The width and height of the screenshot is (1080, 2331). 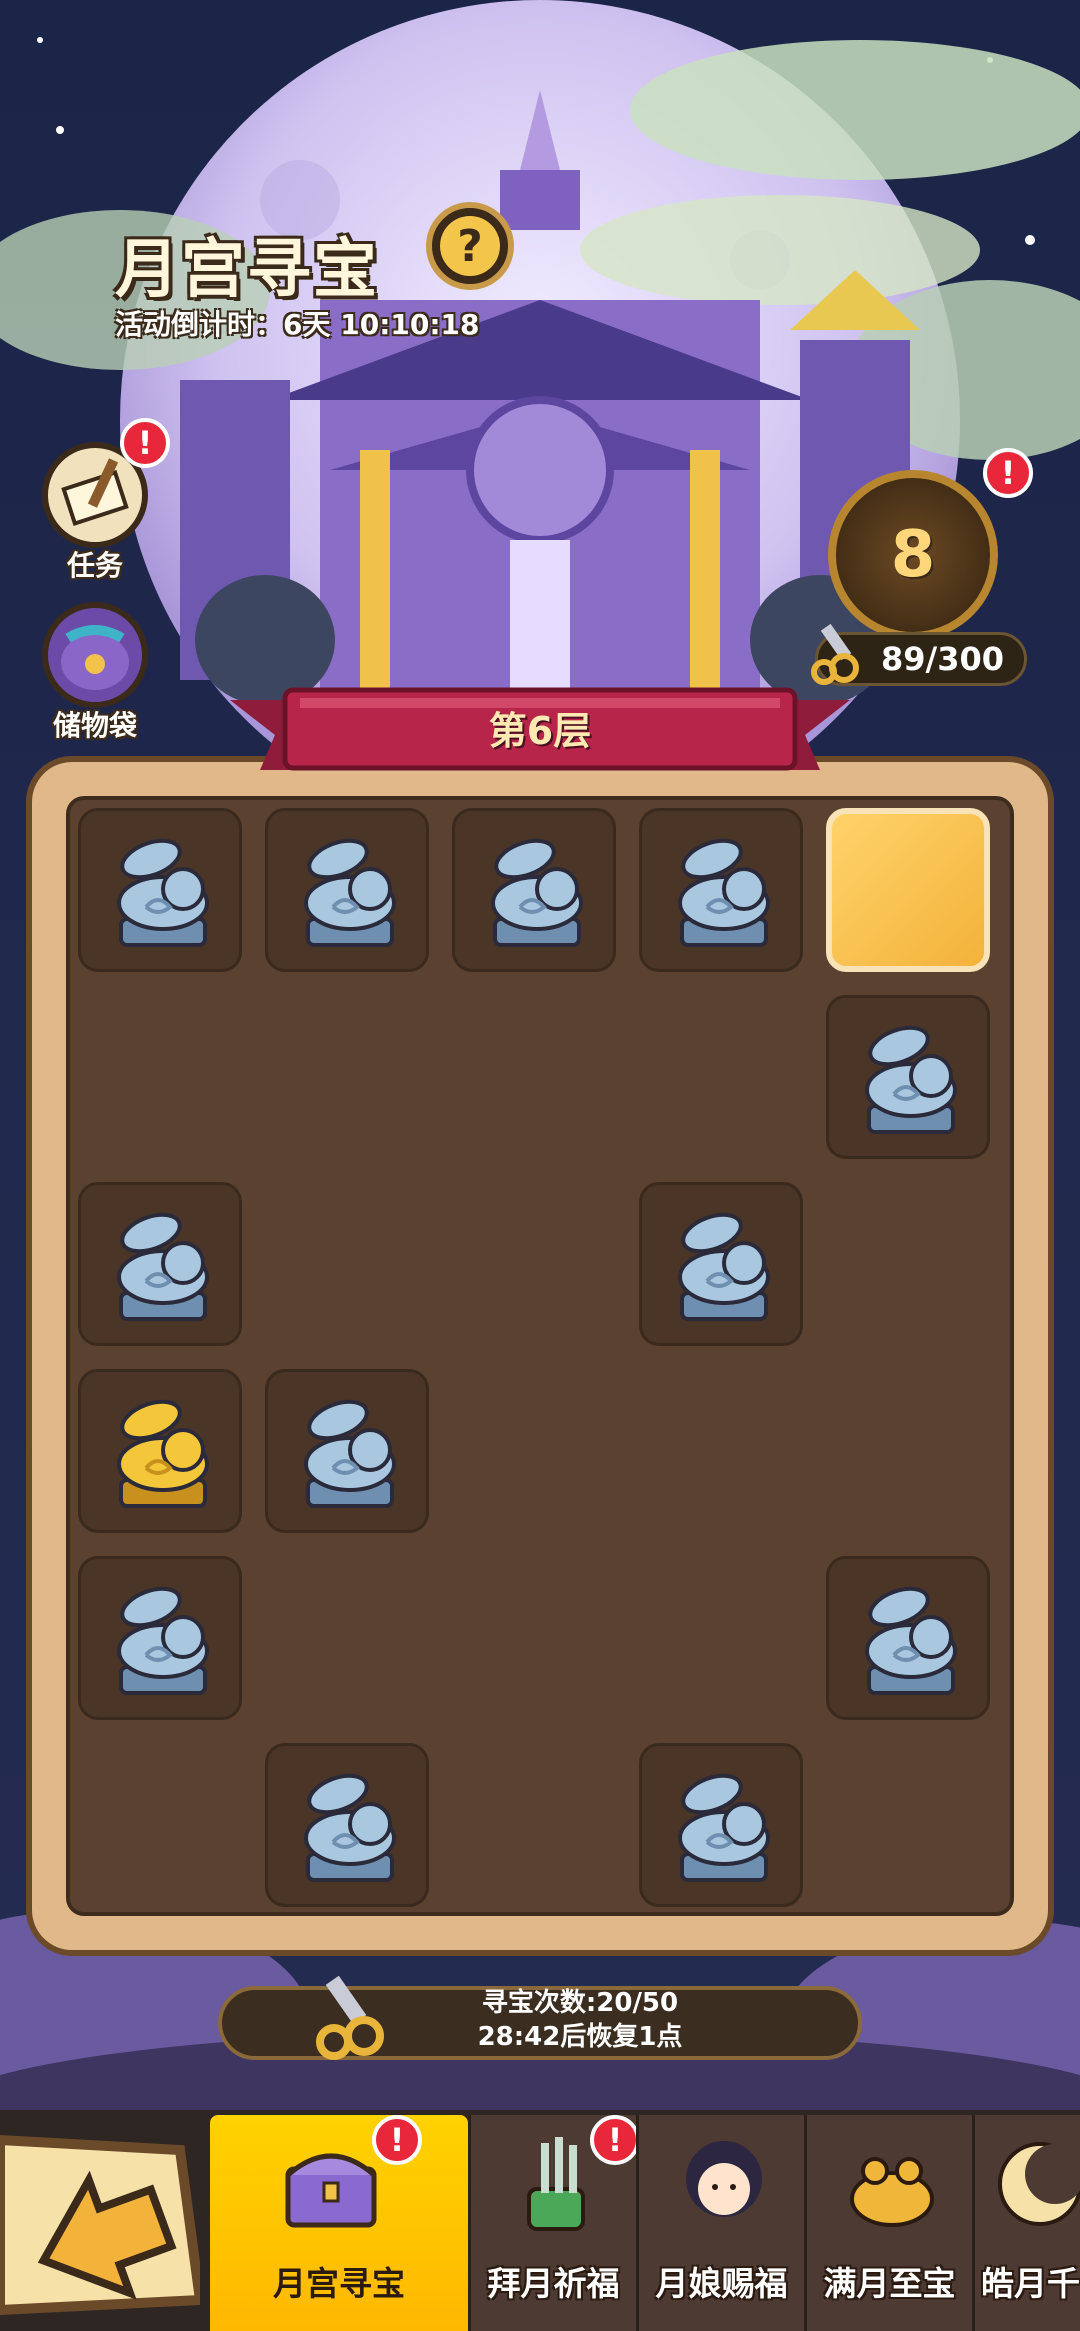 What do you see at coordinates (720, 2223) in the screenshot?
I see `tab-moon-maiden-blessing: 月娘赐福` at bounding box center [720, 2223].